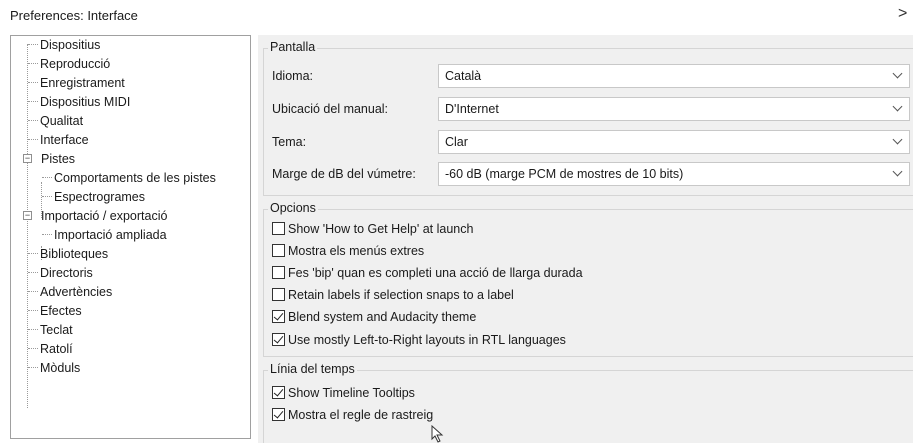  What do you see at coordinates (344, 174) in the screenshot?
I see `marge-db-label: Marge de dB del vúmetre:` at bounding box center [344, 174].